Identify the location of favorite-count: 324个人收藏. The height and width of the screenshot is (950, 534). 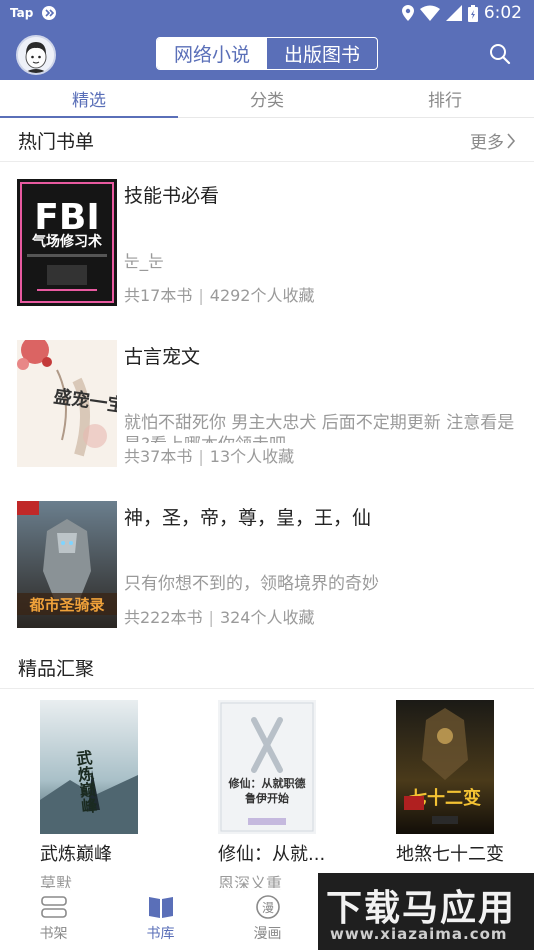
(267, 617).